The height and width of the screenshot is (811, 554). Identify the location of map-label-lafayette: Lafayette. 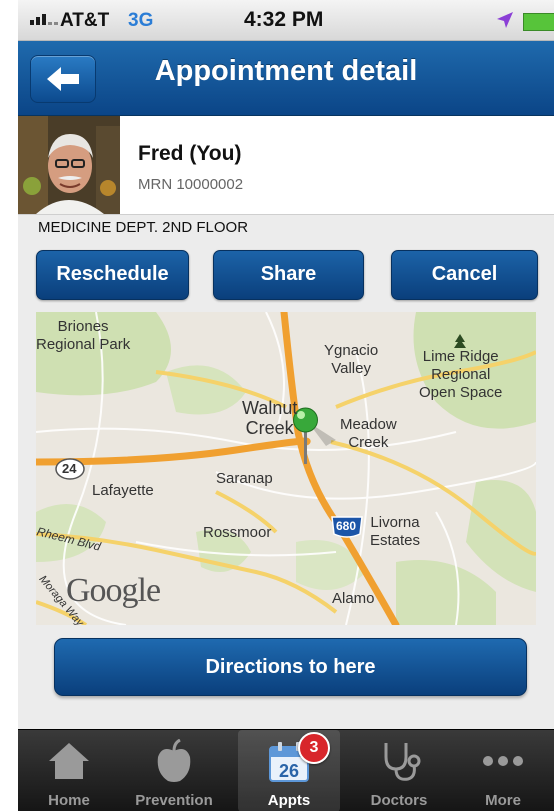
(123, 490).